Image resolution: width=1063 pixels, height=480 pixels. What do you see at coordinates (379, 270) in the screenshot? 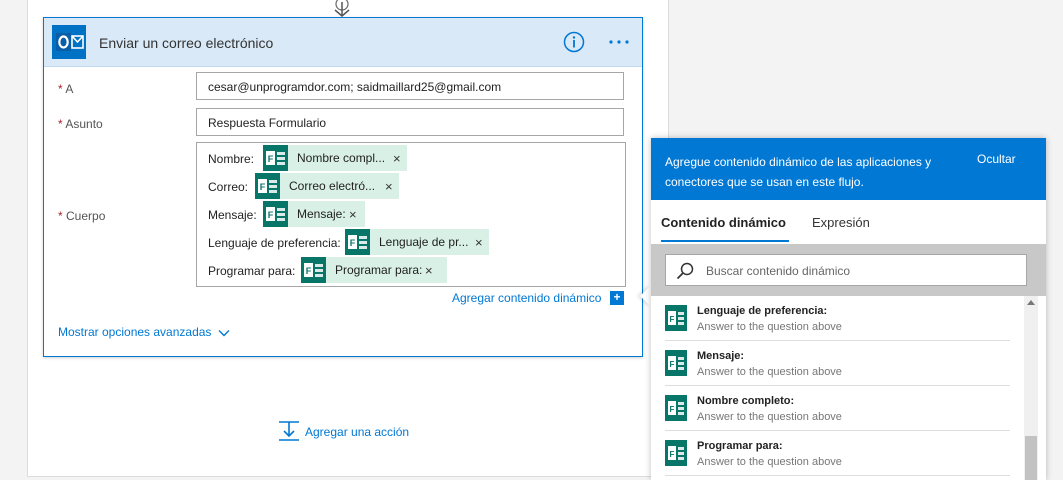
I see `token-text: Programar para:` at bounding box center [379, 270].